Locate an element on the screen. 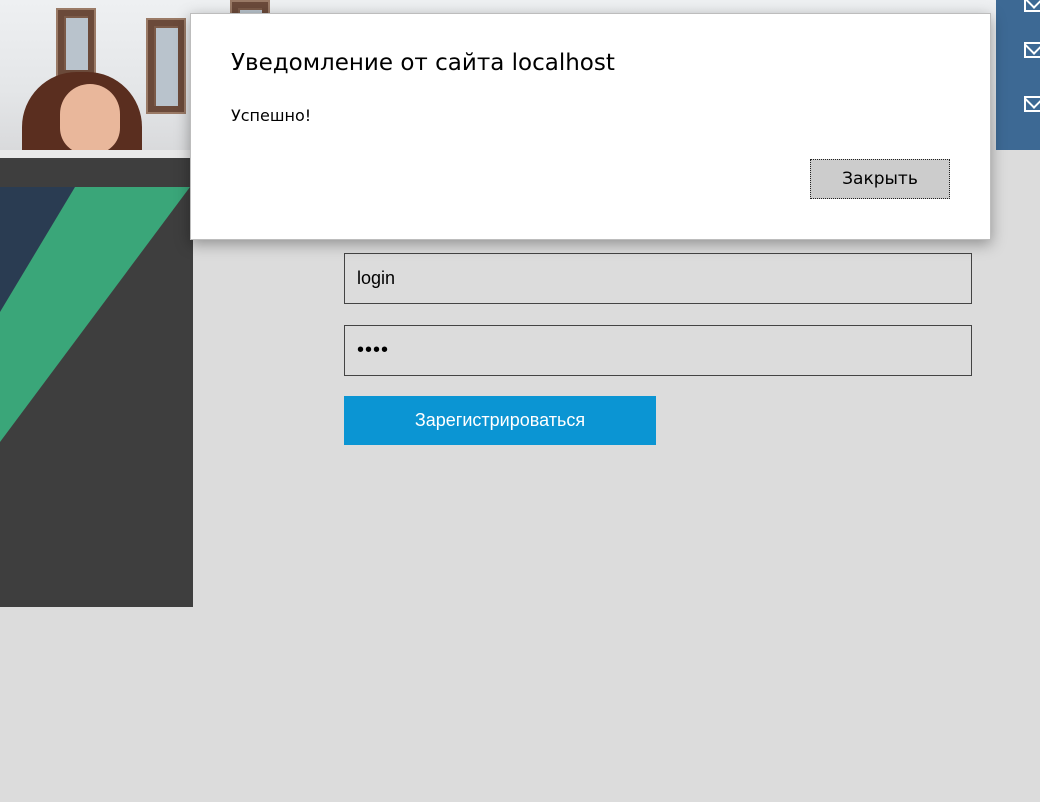 Image resolution: width=1040 pixels, height=802 pixels. side-panel-top-bar is located at coordinates (96, 172).